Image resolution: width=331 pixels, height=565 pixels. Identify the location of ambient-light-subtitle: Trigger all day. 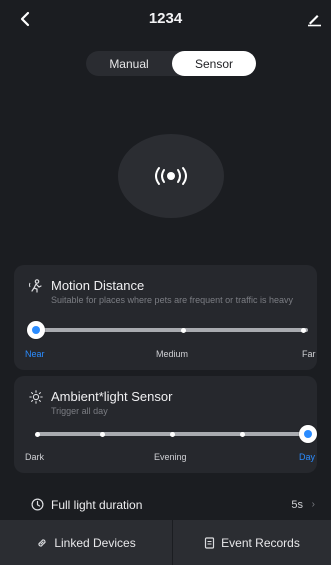
(79, 411).